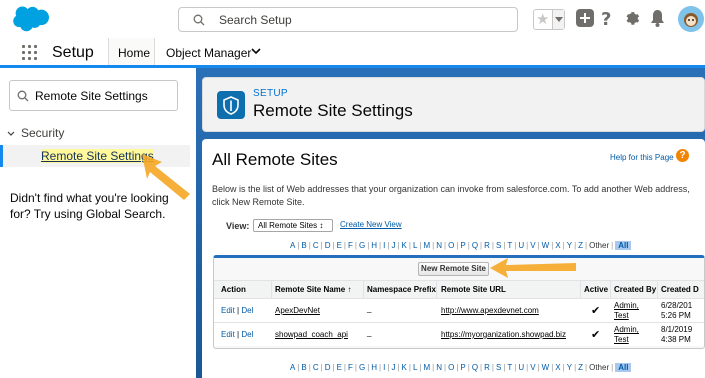 This screenshot has height=378, width=705. Describe the element at coordinates (35, 133) in the screenshot. I see `tree-section-security: Security` at that location.